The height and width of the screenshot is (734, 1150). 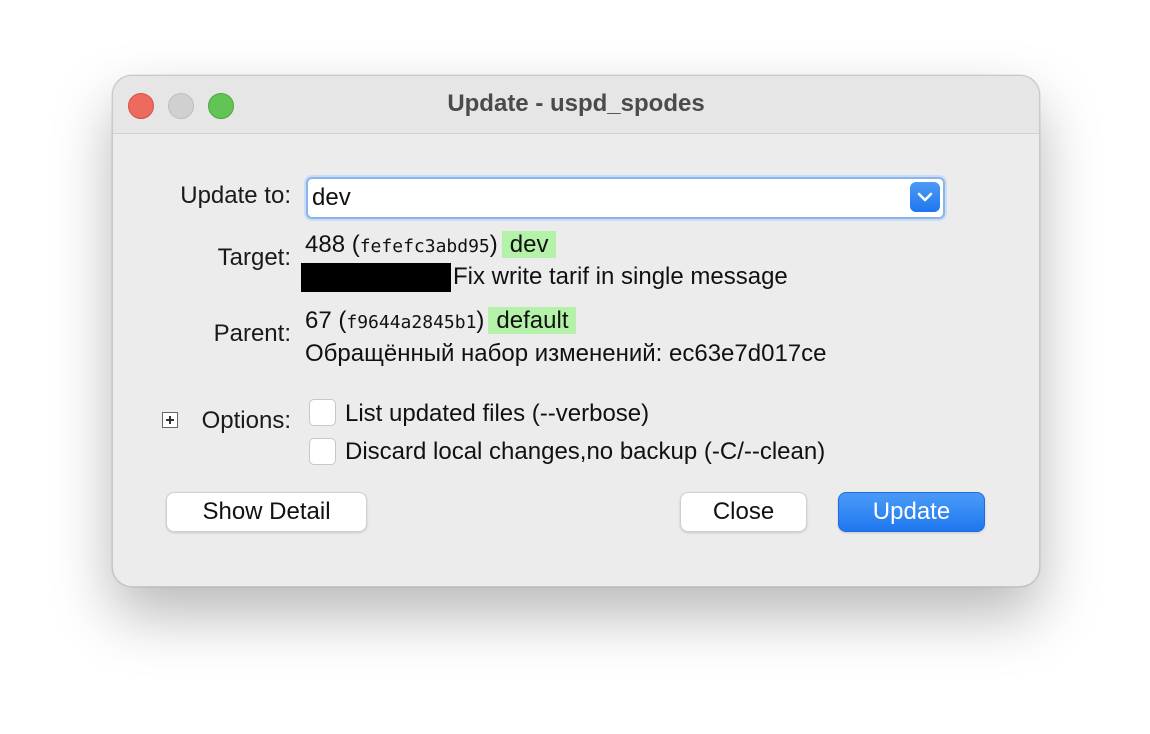 What do you see at coordinates (322, 412) in the screenshot?
I see `verbose-checkbox` at bounding box center [322, 412].